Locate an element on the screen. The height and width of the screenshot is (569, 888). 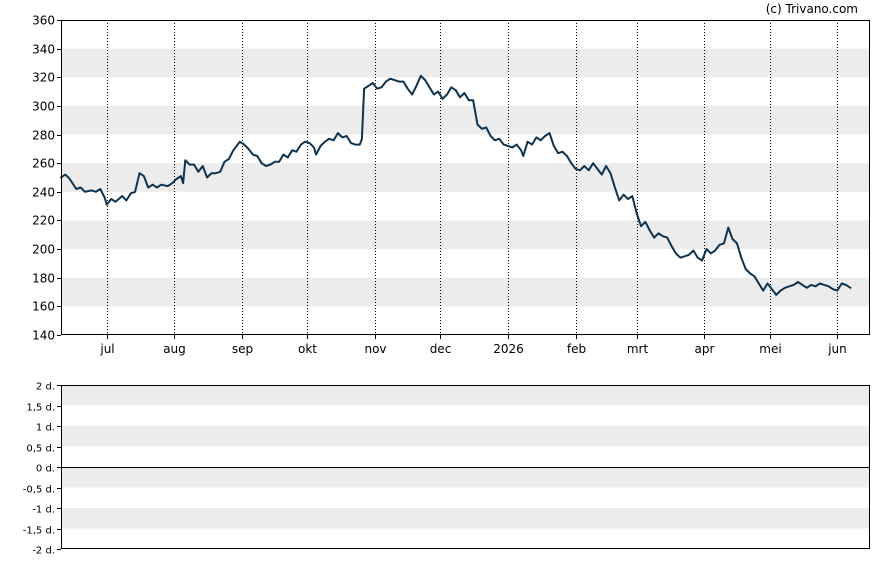
x-tick-label: aug is located at coordinates (174, 349).